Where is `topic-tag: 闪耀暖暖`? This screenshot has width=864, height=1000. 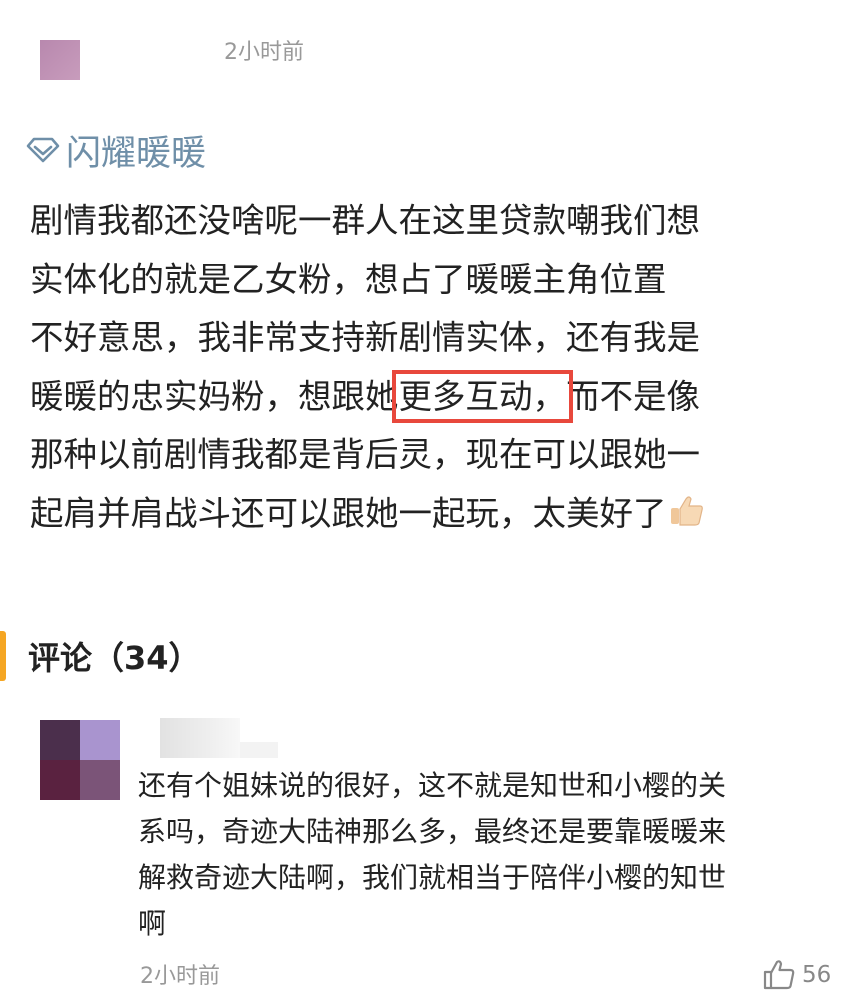
topic-tag: 闪耀暖暖 is located at coordinates (116, 150).